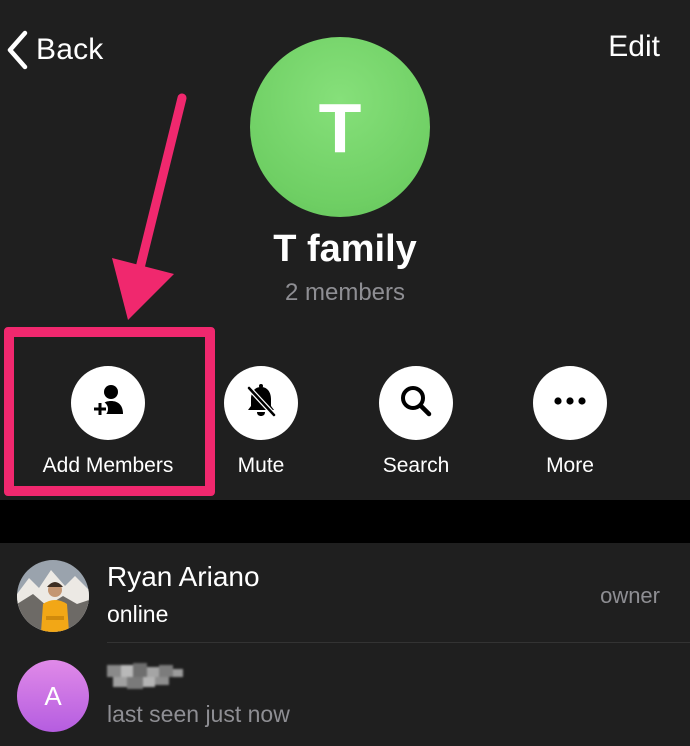 This screenshot has height=746, width=690. Describe the element at coordinates (345, 593) in the screenshot. I see `member-row: Ryan Ariano online owner` at that location.